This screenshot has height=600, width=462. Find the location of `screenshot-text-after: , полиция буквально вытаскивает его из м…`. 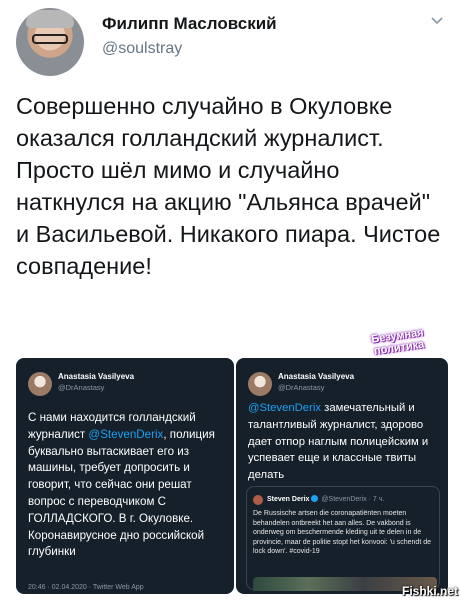

screenshot-text-after: , полиция буквально вытаскивает его из м… is located at coordinates (121, 493).